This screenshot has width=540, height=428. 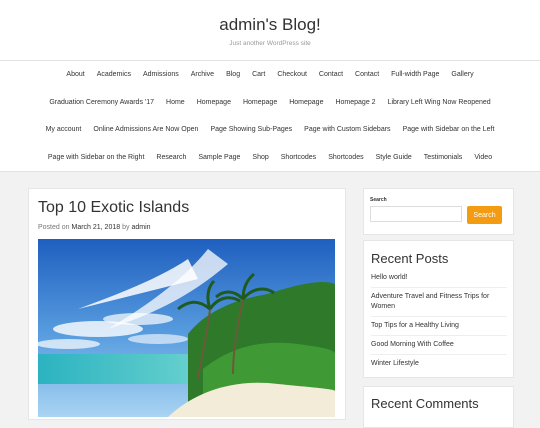 I want to click on nav-item-blog: Blog, so click(x=233, y=74).